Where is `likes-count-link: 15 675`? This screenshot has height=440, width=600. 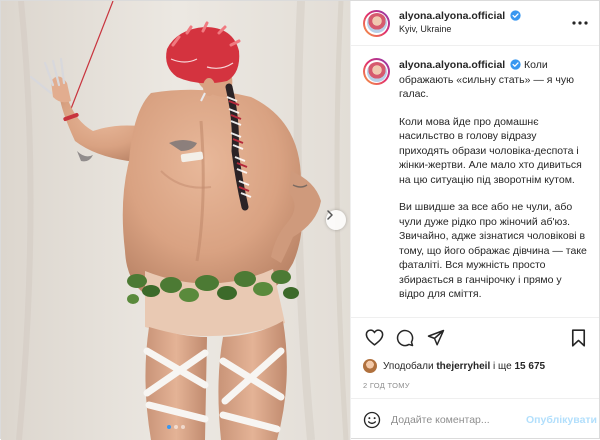
likes-count-link: 15 675 is located at coordinates (530, 366).